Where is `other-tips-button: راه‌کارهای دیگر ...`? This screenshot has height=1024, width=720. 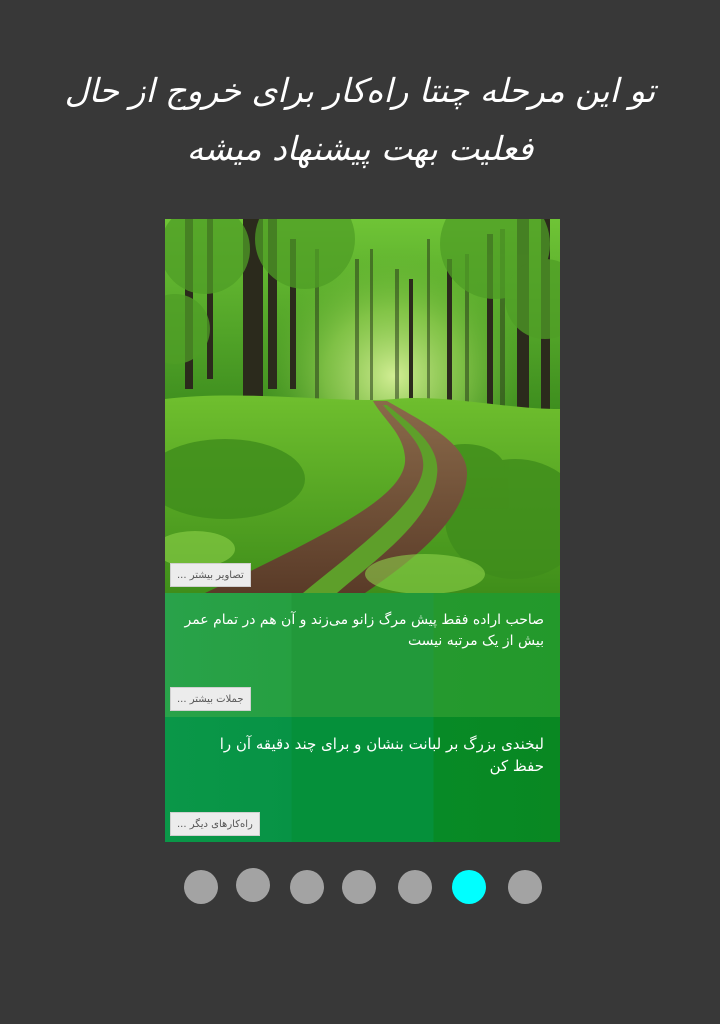
other-tips-button: راه‌کارهای دیگر ... is located at coordinates (215, 824).